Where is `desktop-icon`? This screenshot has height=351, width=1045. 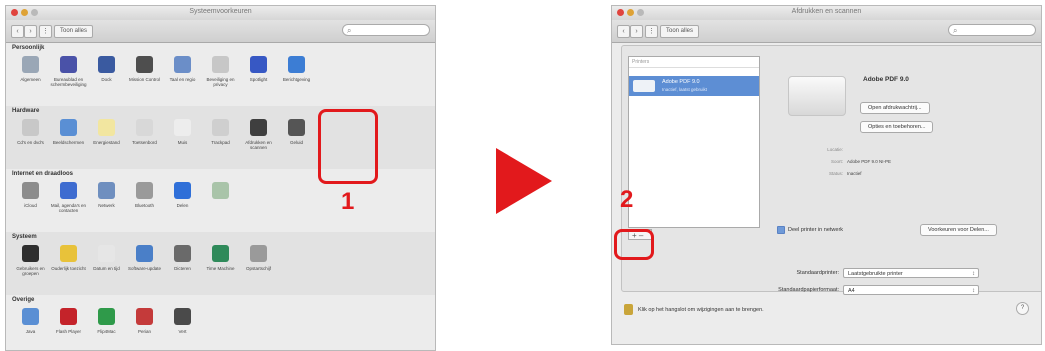 desktop-icon is located at coordinates (68, 64).